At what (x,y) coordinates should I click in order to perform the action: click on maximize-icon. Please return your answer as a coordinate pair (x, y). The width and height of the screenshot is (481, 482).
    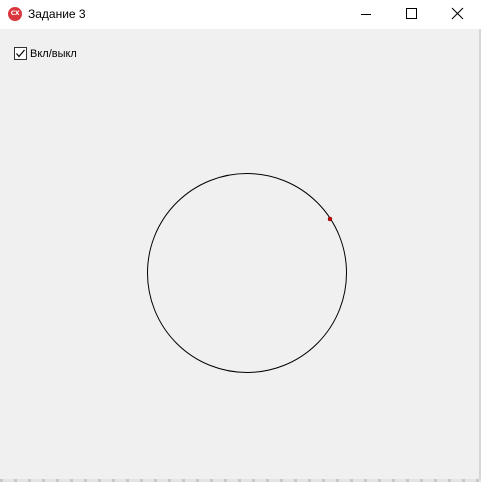
    Looking at the image, I should click on (411, 13).